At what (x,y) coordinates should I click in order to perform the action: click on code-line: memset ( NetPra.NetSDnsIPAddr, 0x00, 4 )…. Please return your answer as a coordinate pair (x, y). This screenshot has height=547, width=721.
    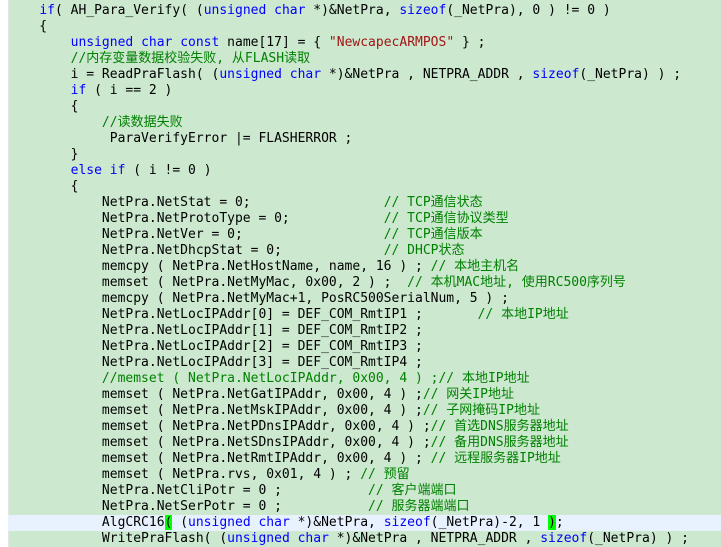
    Looking at the image, I should click on (364, 443).